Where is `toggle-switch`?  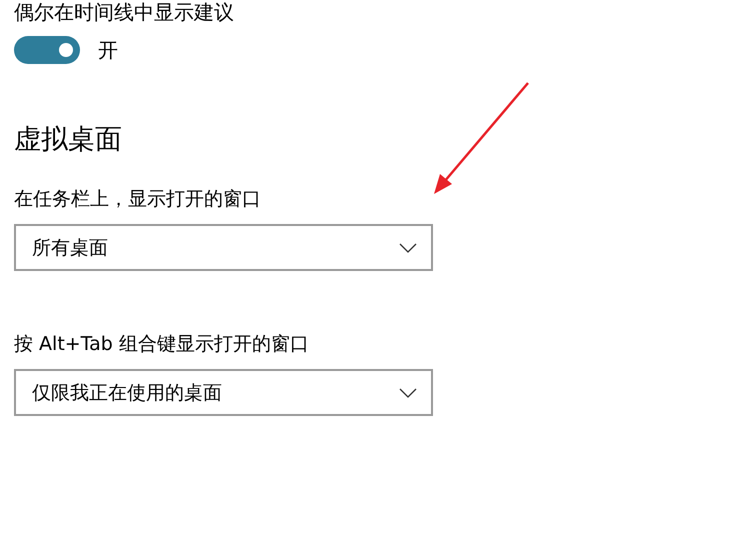 toggle-switch is located at coordinates (47, 50).